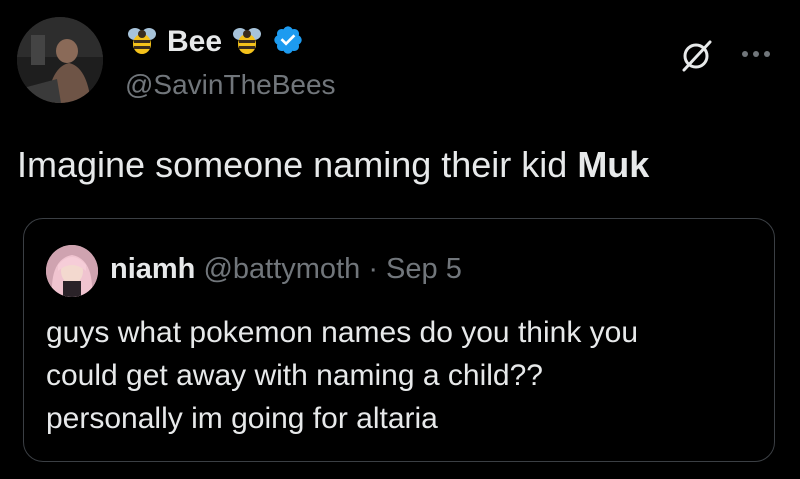 Image resolution: width=800 pixels, height=479 pixels. What do you see at coordinates (756, 54) in the screenshot?
I see `more-options-icon` at bounding box center [756, 54].